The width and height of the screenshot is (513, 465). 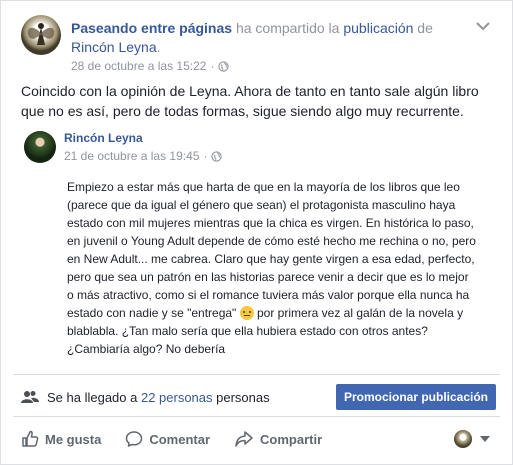 What do you see at coordinates (288, 28) in the screenshot?
I see `shared-label: ha compartido la` at bounding box center [288, 28].